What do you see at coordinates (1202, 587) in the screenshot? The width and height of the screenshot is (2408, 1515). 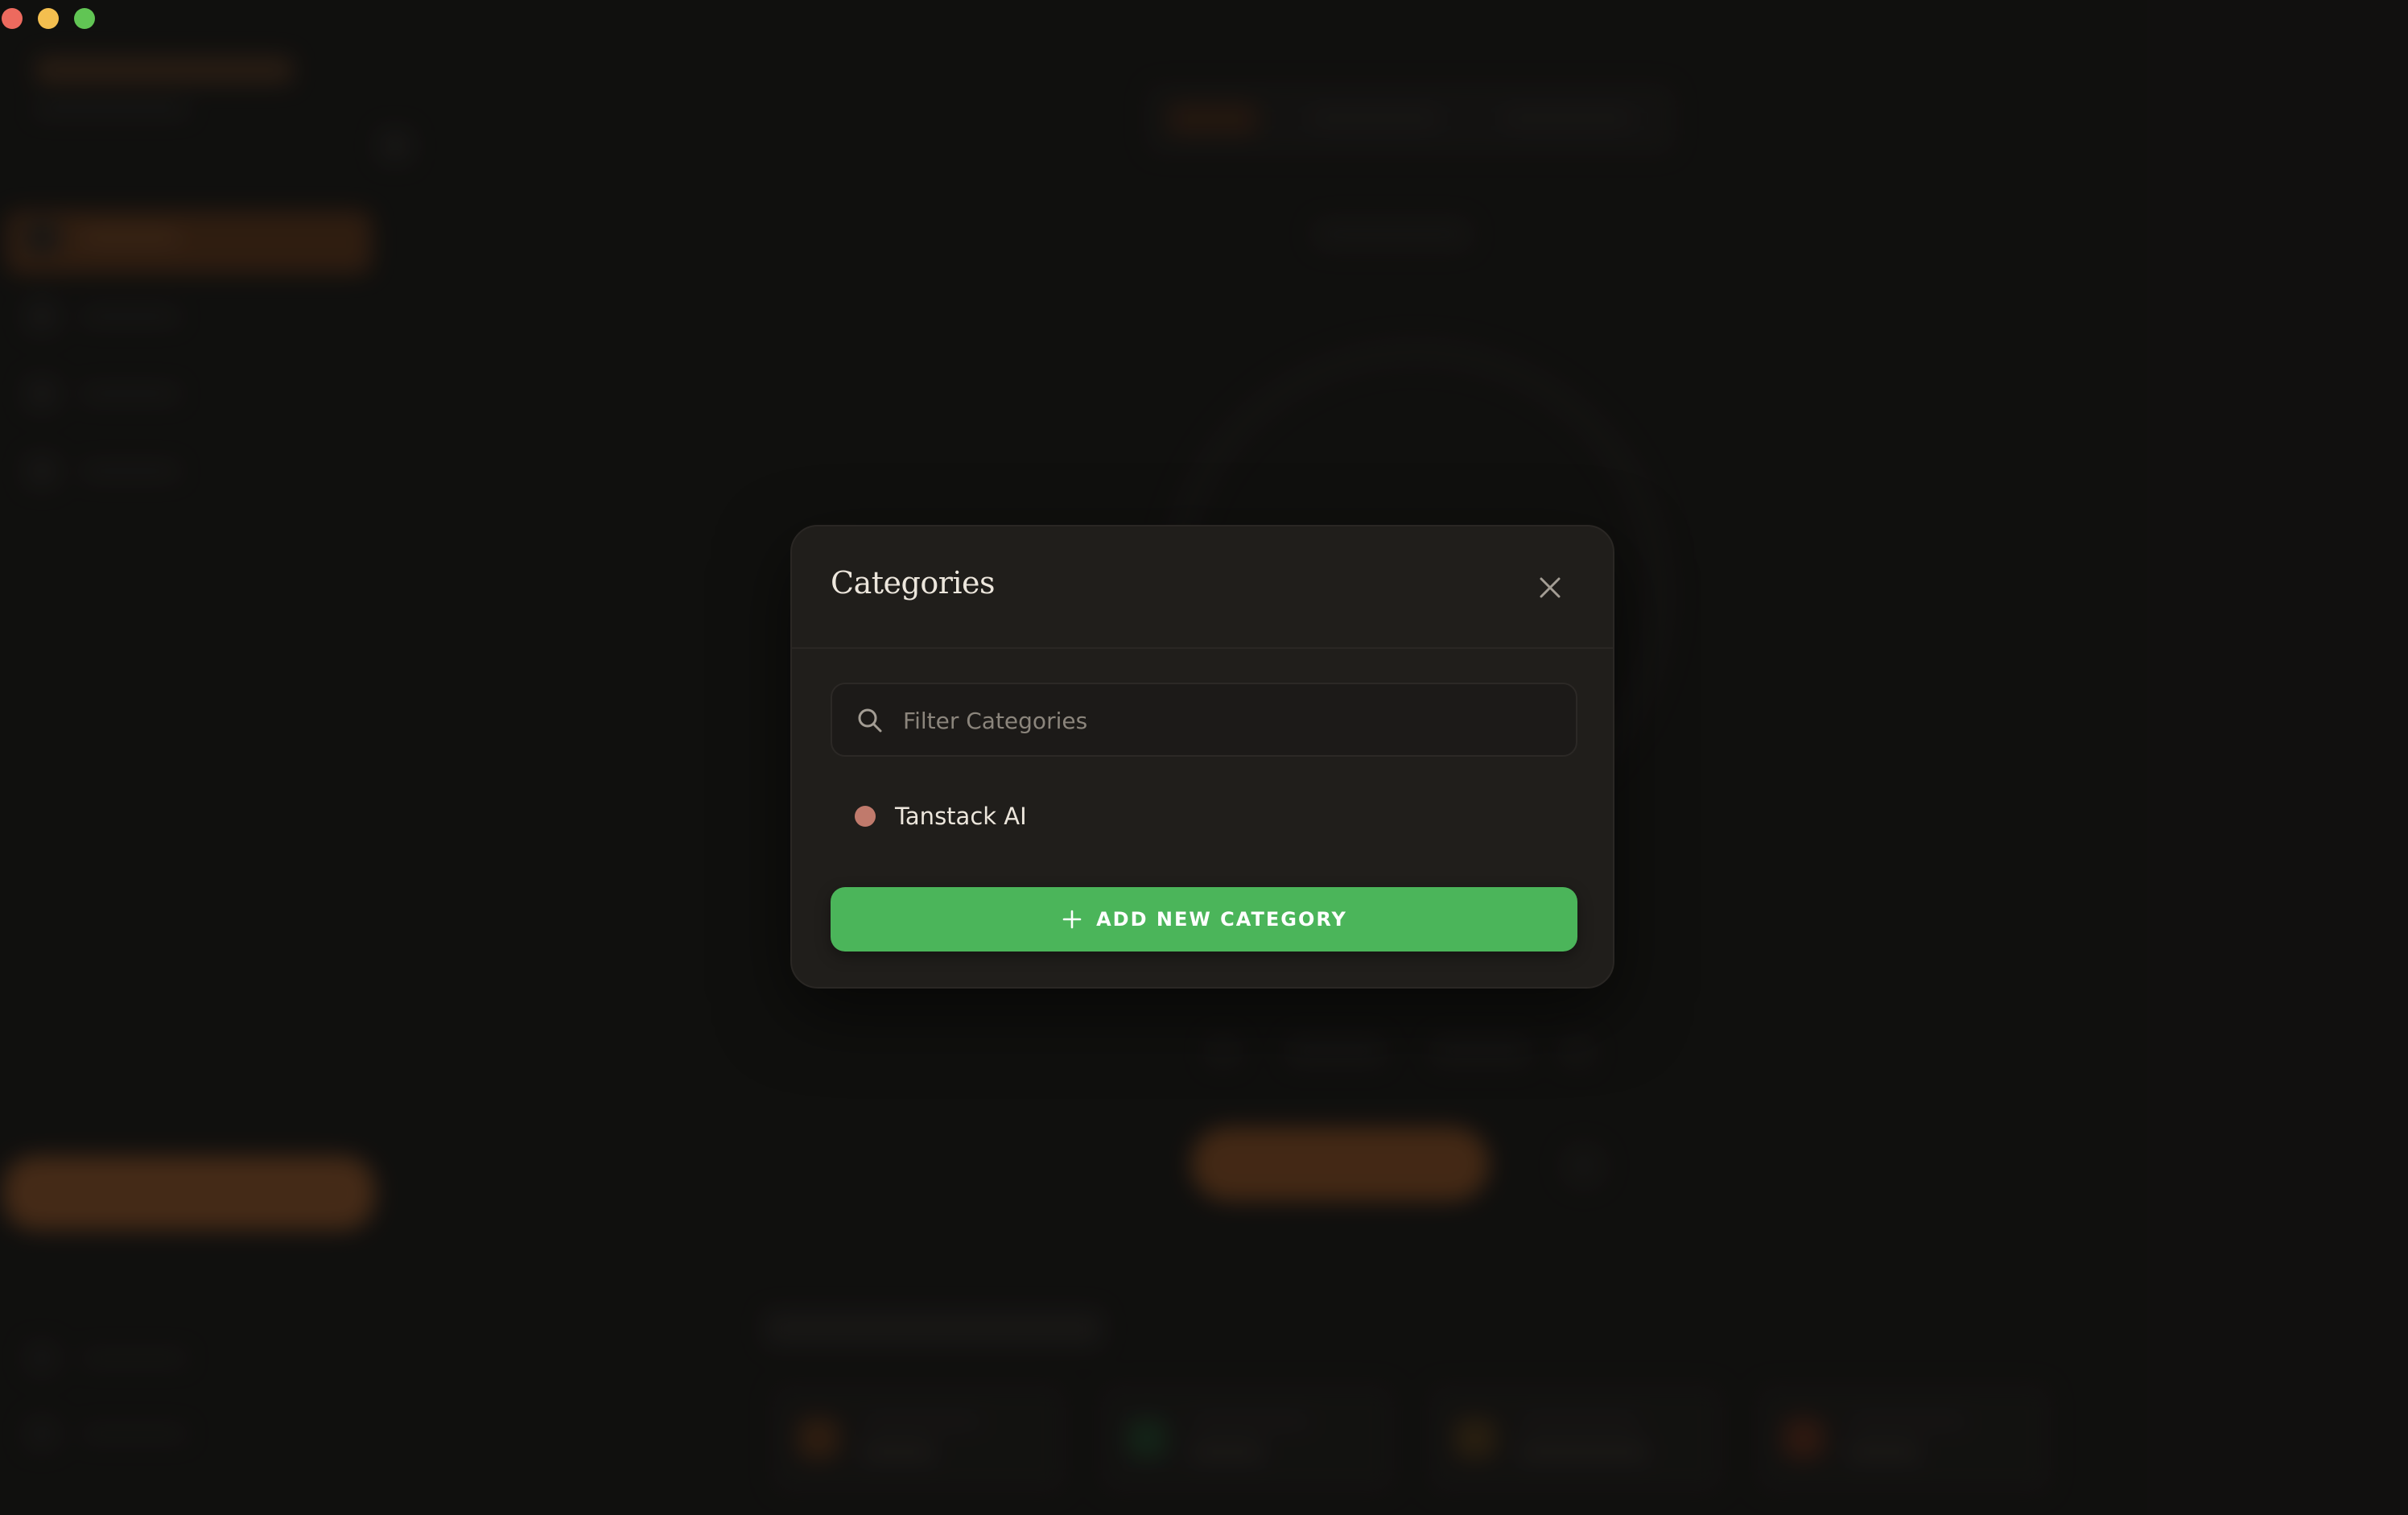 I see `modal-header: Categories` at bounding box center [1202, 587].